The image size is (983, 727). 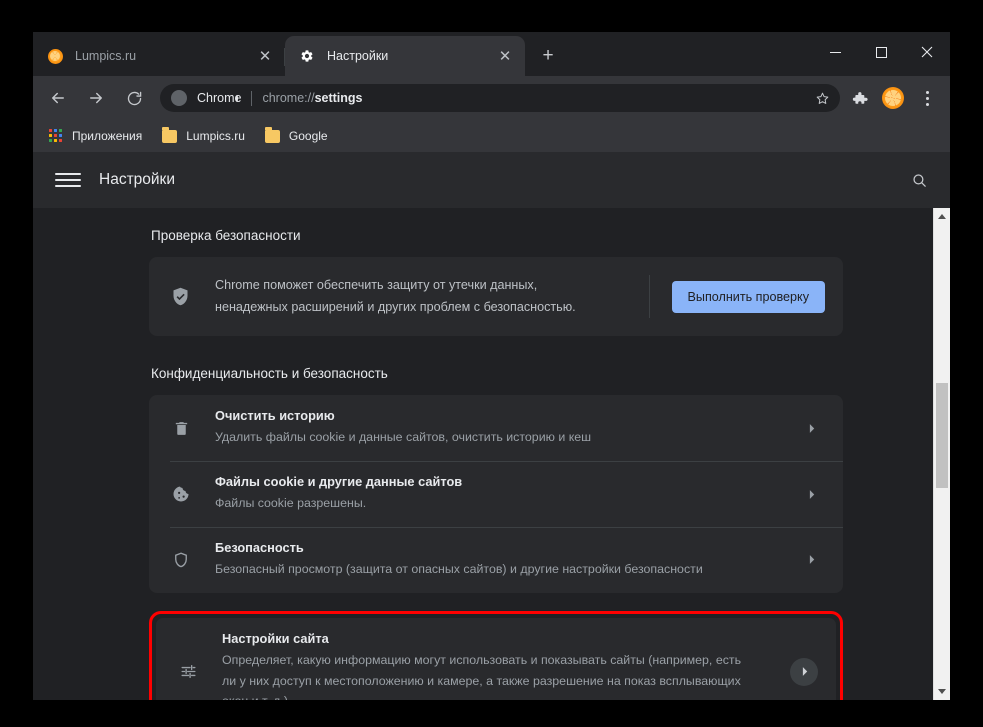 I want to click on browser-toolbar: Chrome chrome://settings, so click(x=491, y=98).